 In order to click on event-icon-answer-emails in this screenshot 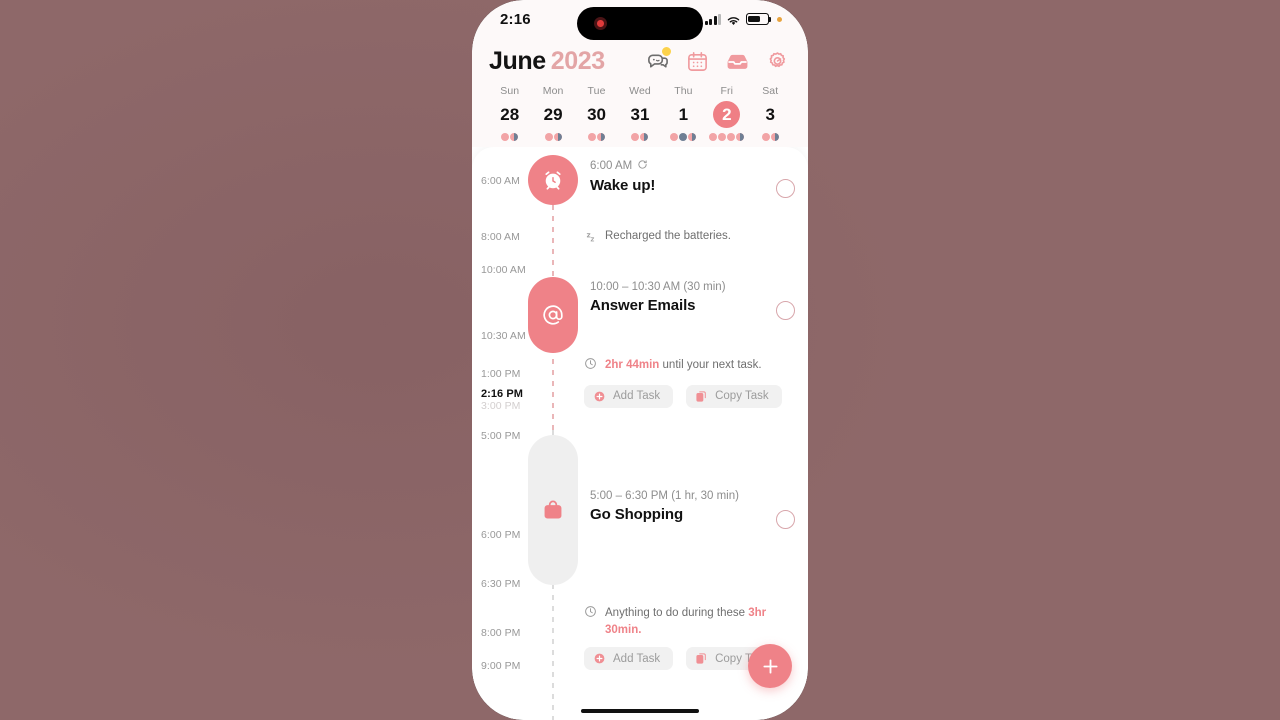, I will do `click(553, 315)`.